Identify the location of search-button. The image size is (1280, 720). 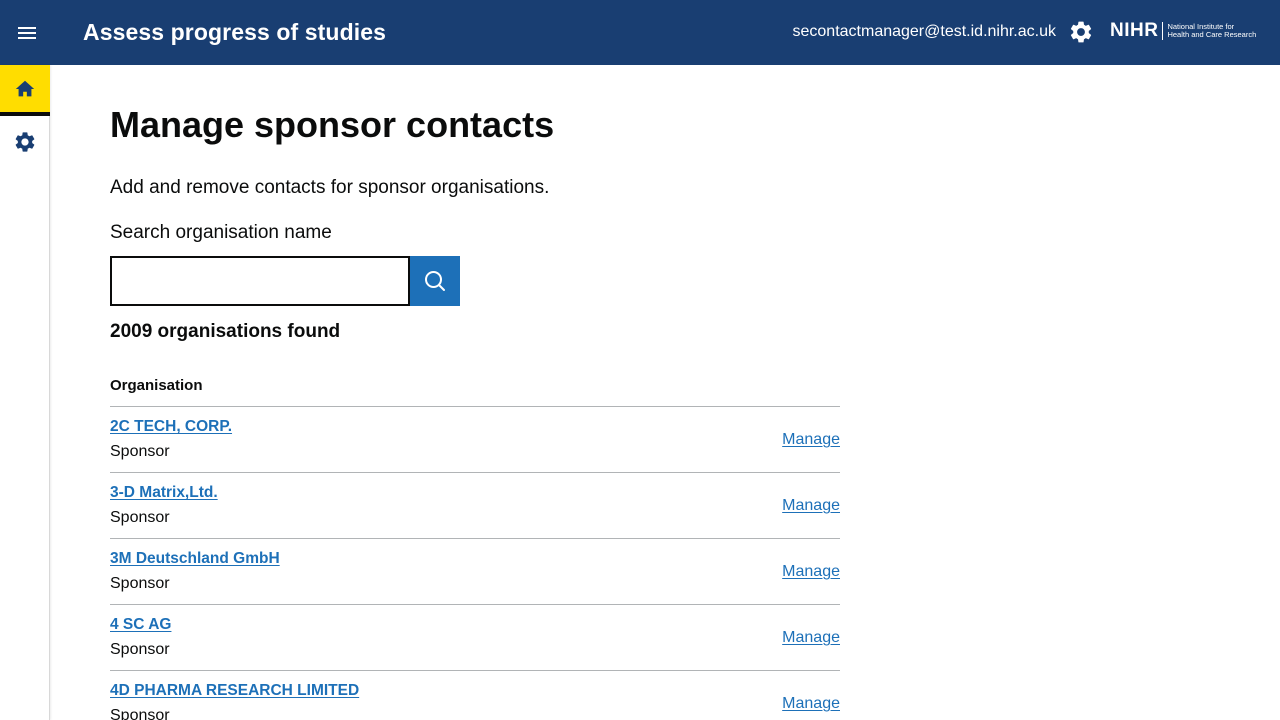
(435, 281).